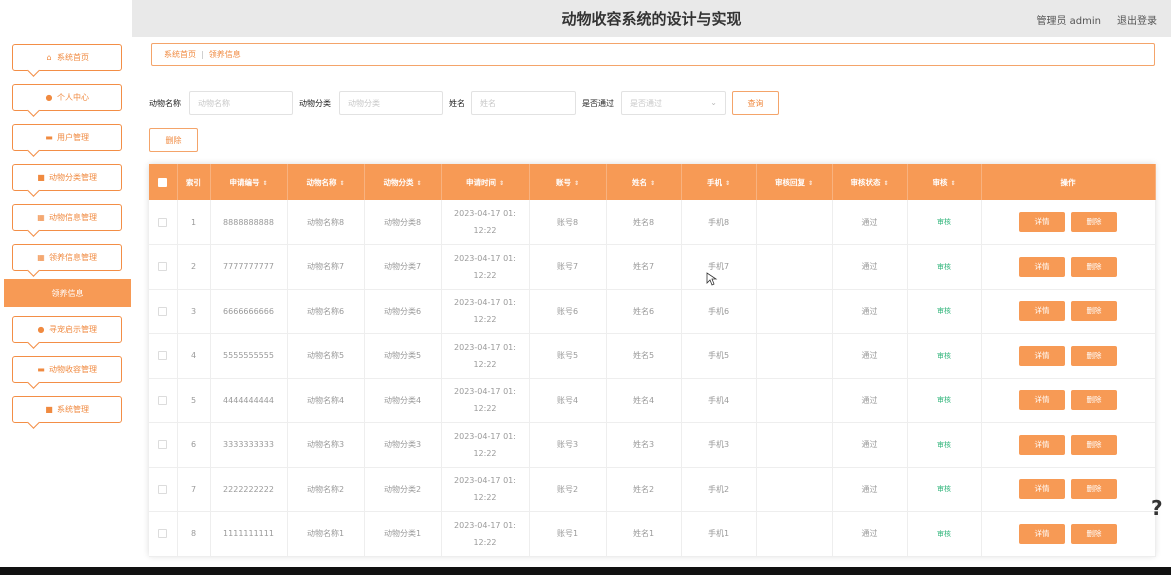 The image size is (1171, 575). Describe the element at coordinates (568, 182) in the screenshot. I see `column-header: 账号 ⇕` at that location.